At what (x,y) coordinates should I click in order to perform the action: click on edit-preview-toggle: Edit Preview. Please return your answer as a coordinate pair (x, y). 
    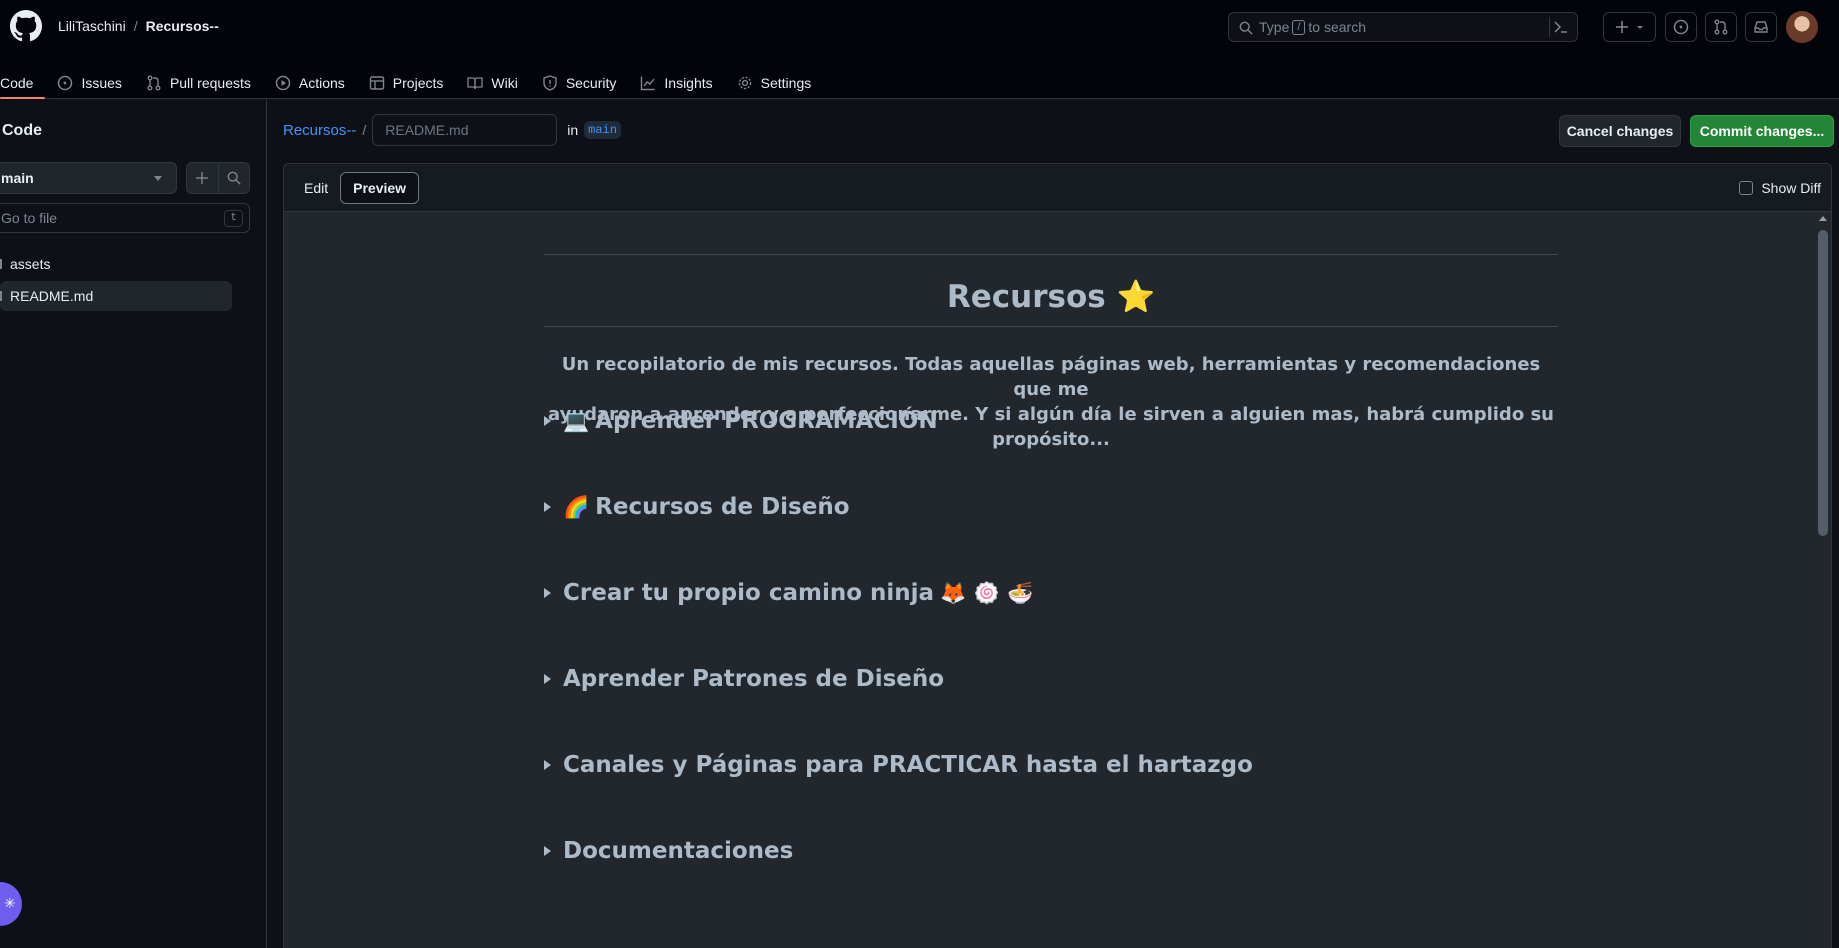
    Looking at the image, I should click on (356, 188).